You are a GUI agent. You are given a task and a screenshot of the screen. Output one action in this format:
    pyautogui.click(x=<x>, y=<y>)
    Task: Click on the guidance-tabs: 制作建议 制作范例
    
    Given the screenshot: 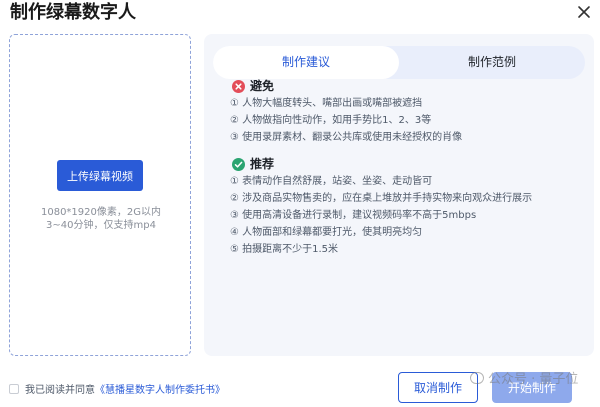 What is the action you would take?
    pyautogui.click(x=399, y=62)
    